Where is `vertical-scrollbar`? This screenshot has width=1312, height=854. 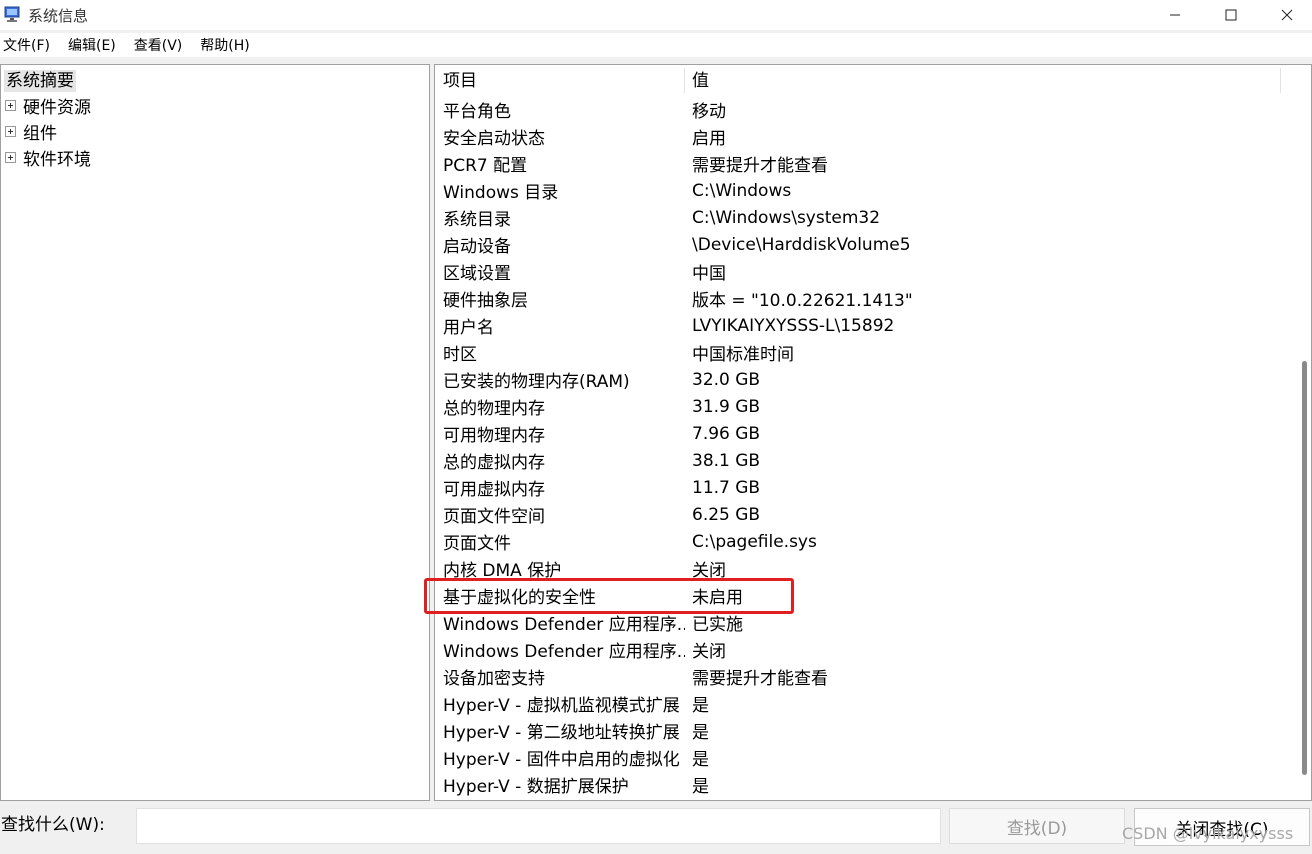
vertical-scrollbar is located at coordinates (1304, 432).